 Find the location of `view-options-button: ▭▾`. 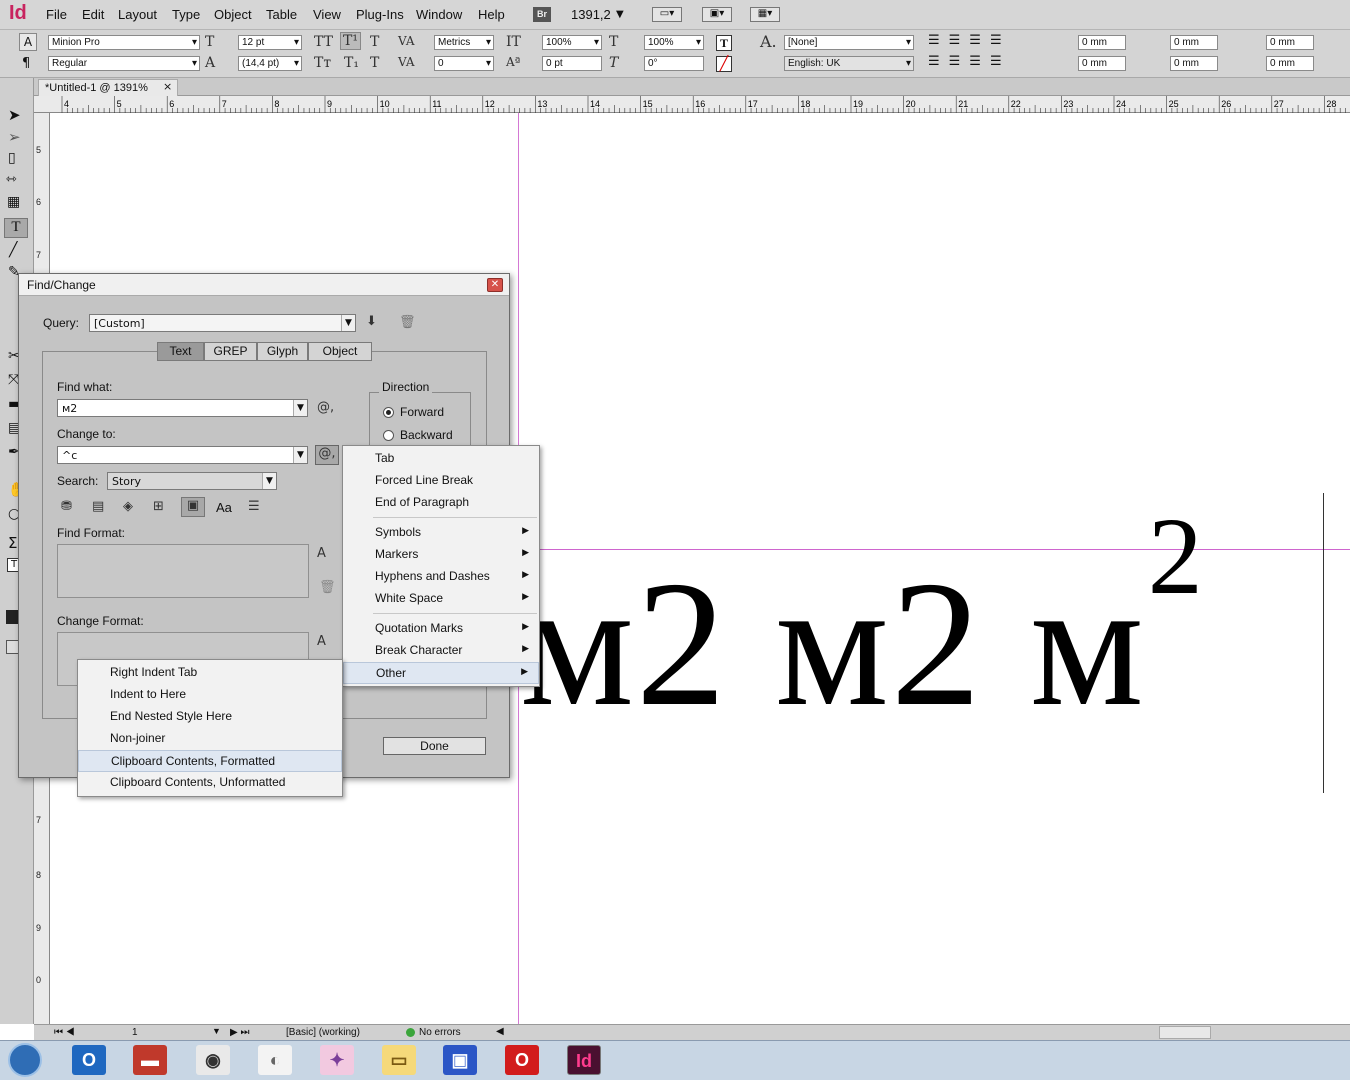

view-options-button: ▭▾ is located at coordinates (667, 14).